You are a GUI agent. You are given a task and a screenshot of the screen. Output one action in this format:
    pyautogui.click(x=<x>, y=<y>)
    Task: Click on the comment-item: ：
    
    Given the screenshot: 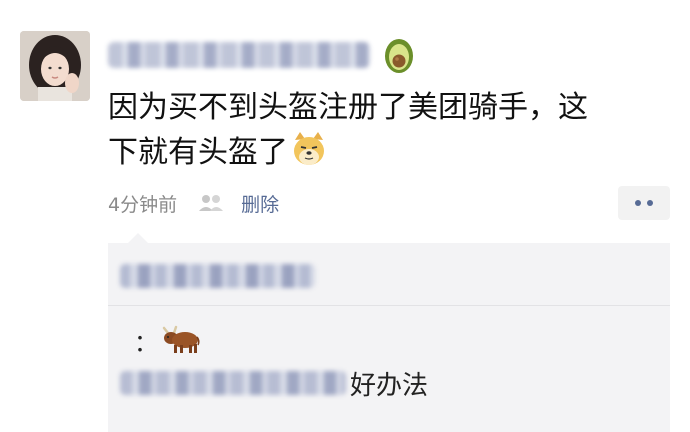 What is the action you would take?
    pyautogui.click(x=167, y=340)
    